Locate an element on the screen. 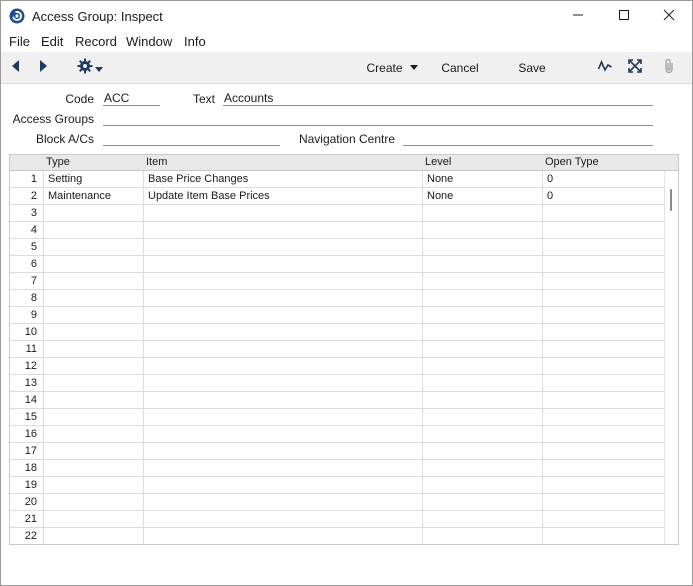 The width and height of the screenshot is (693, 586). table-row: 7 is located at coordinates (337, 281).